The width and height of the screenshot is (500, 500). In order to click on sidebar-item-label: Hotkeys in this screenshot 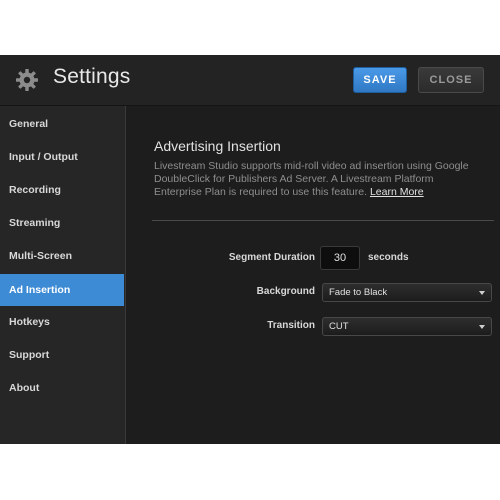, I will do `click(29, 322)`.